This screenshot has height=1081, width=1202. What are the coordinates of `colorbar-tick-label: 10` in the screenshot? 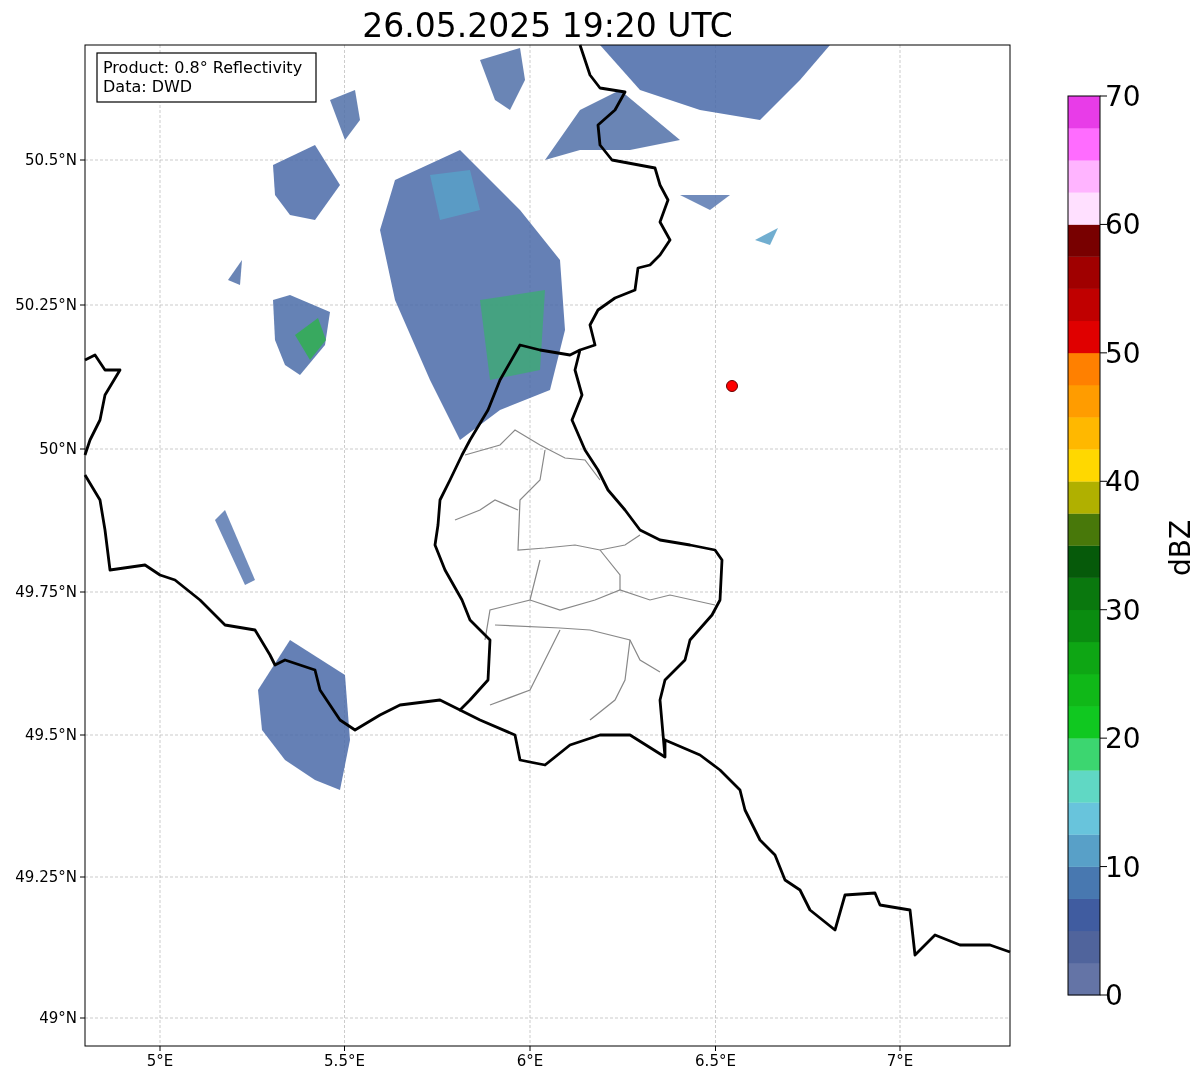 It's located at (1123, 867).